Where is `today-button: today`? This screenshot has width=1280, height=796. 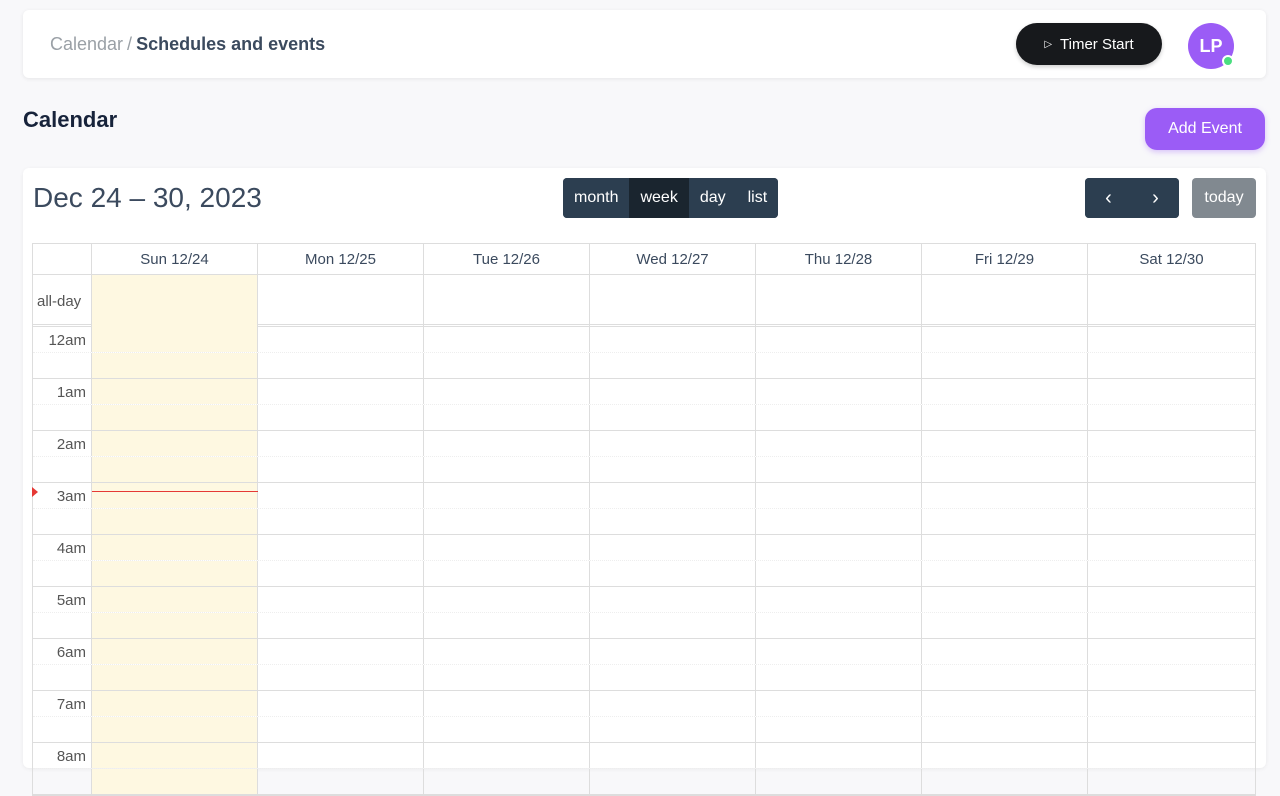 today-button: today is located at coordinates (1224, 198).